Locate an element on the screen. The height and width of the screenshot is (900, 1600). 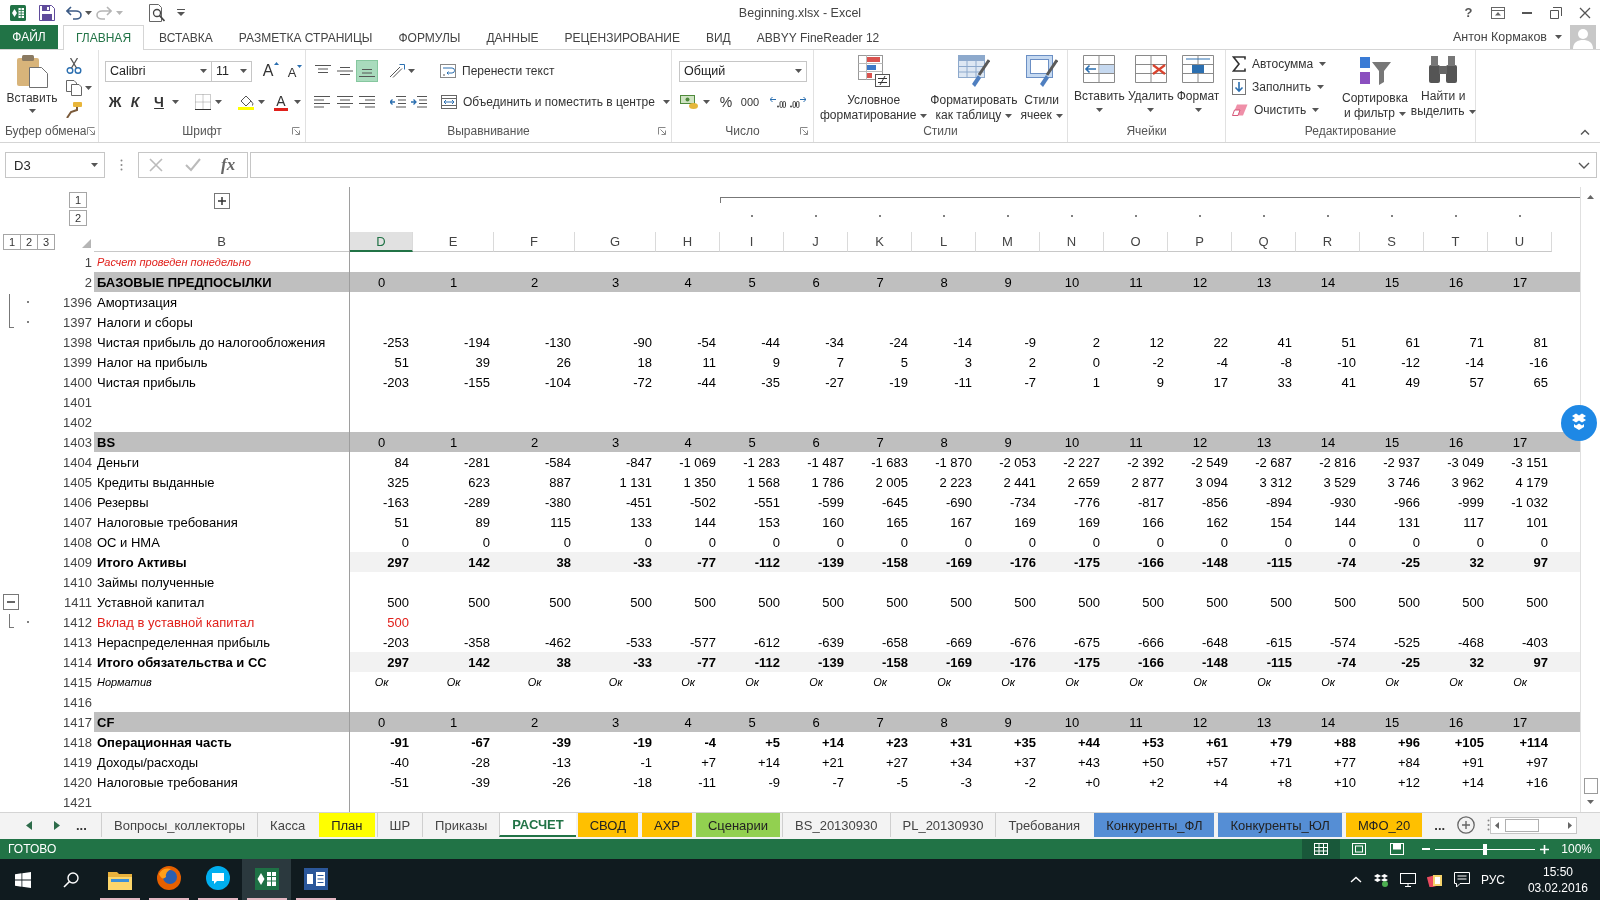
start-icon is located at coordinates (23, 879).